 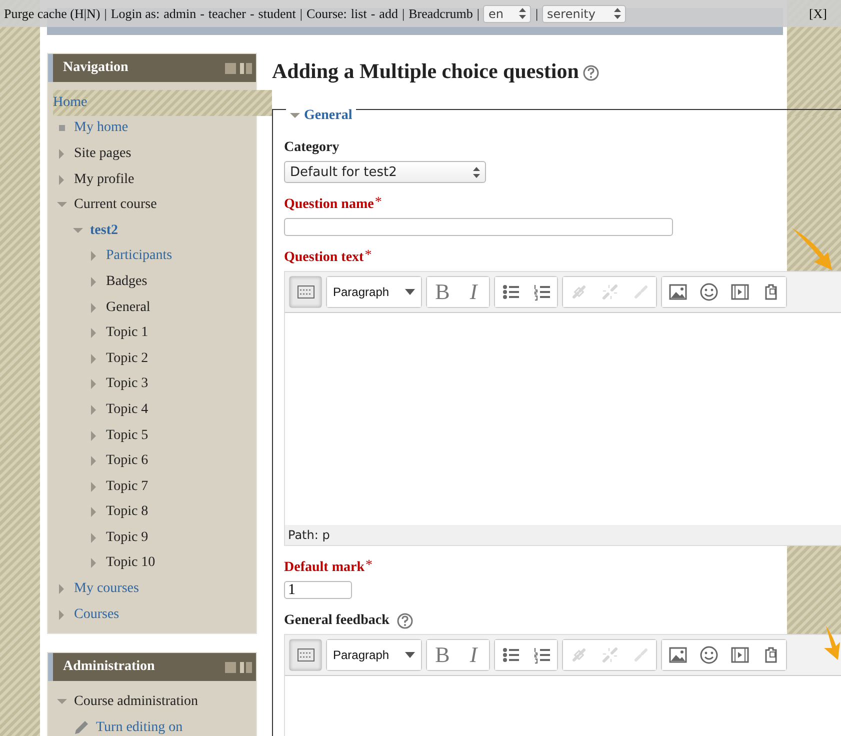 What do you see at coordinates (328, 116) in the screenshot?
I see `section-legend: General` at bounding box center [328, 116].